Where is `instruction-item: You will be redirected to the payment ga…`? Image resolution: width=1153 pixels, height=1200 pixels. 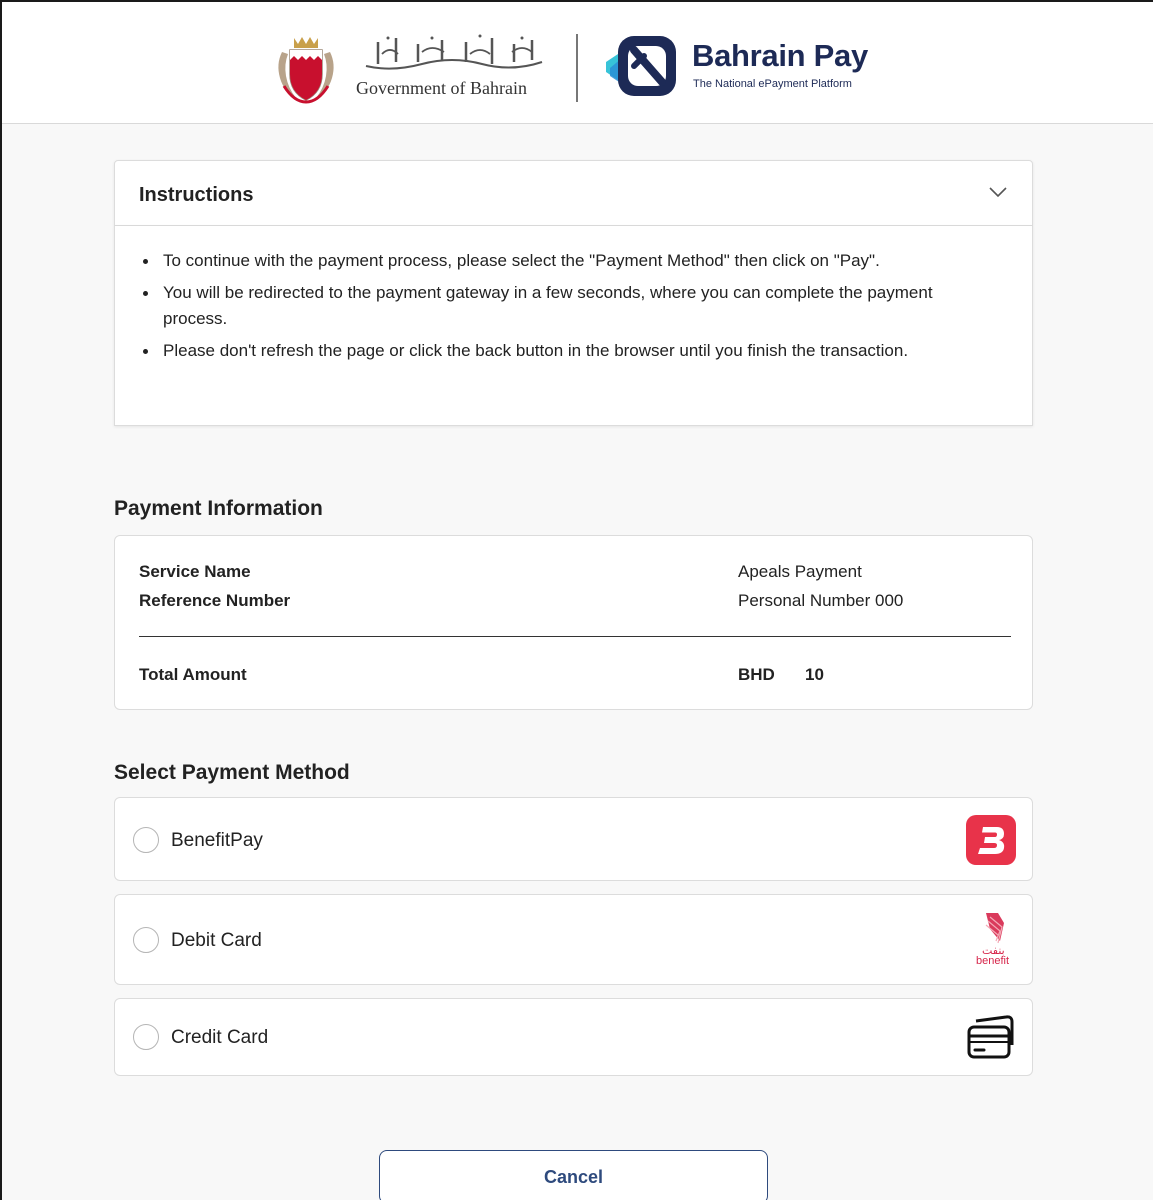 instruction-item: You will be redirected to the payment ga… is located at coordinates (539, 306).